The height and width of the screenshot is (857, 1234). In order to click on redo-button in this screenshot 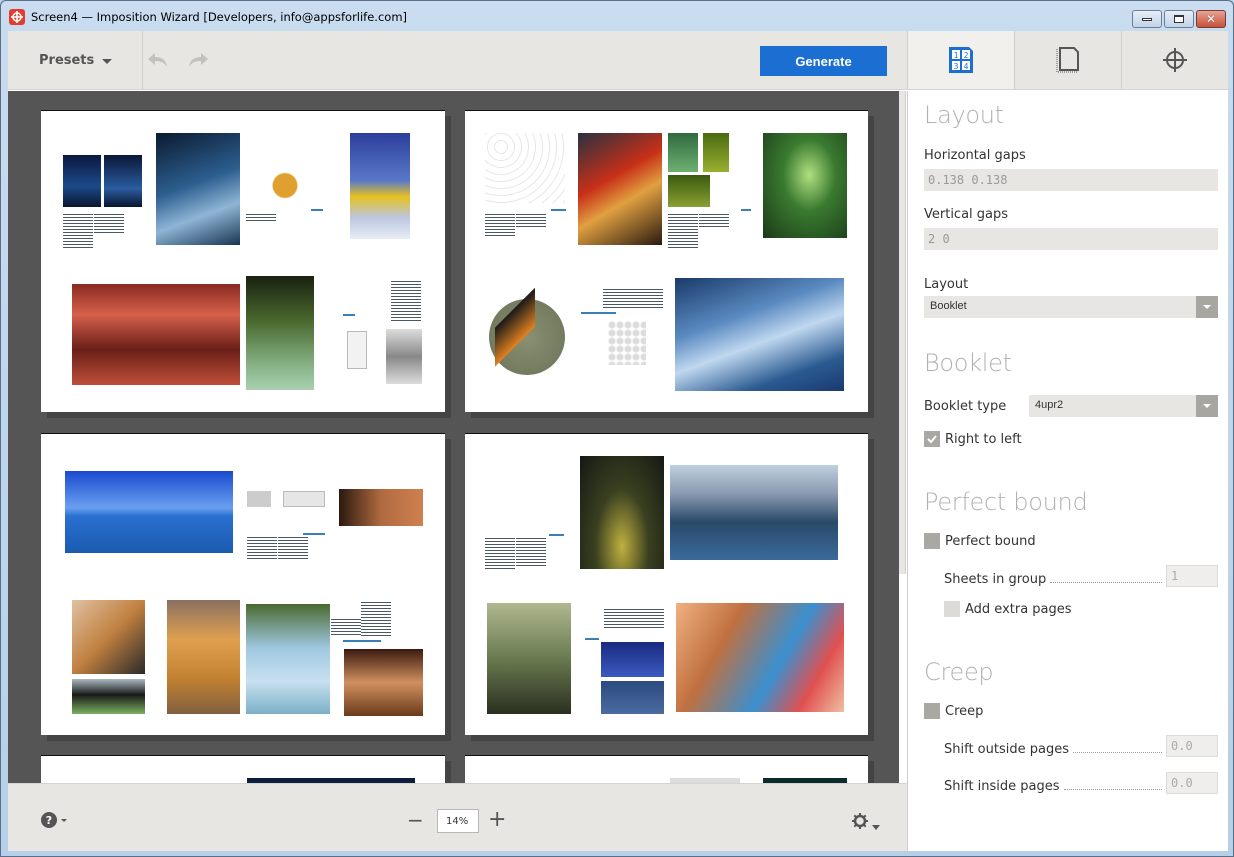, I will do `click(198, 60)`.